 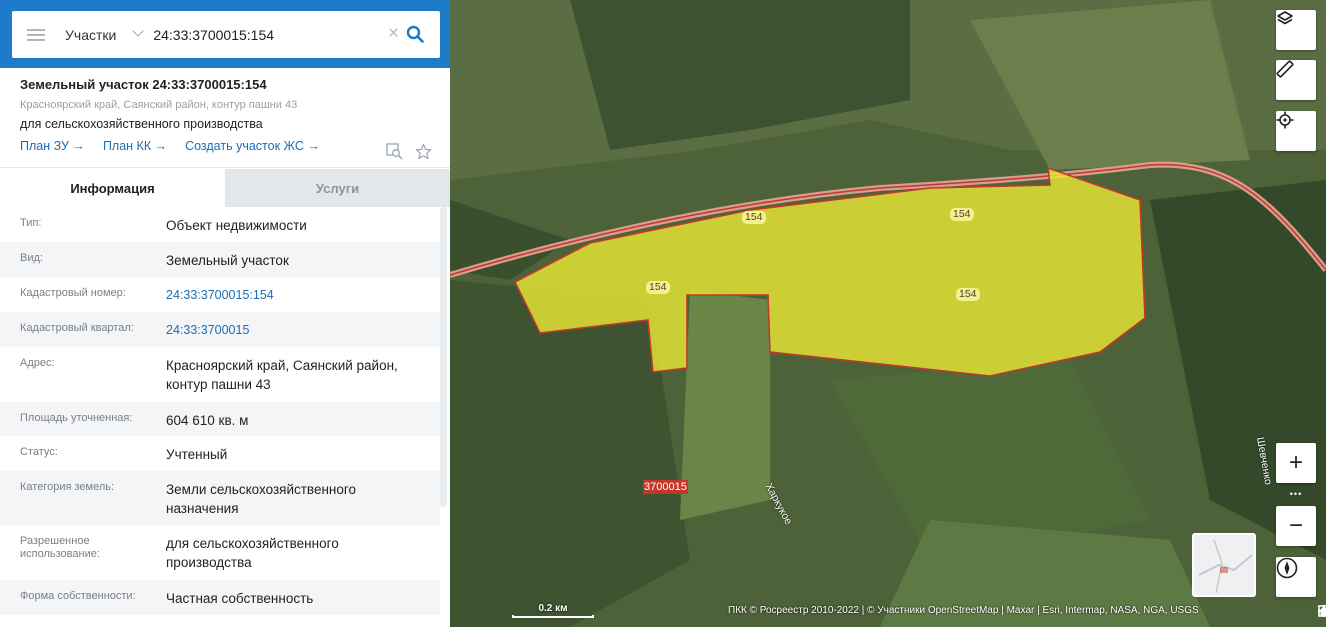 What do you see at coordinates (443, 357) in the screenshot?
I see `scrollbar` at bounding box center [443, 357].